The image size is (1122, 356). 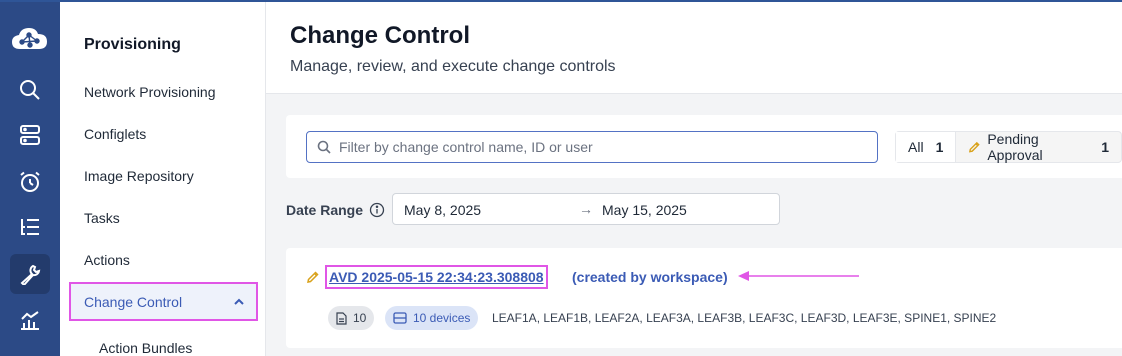 What do you see at coordinates (351, 318) in the screenshot?
I see `task-count-badge: 10` at bounding box center [351, 318].